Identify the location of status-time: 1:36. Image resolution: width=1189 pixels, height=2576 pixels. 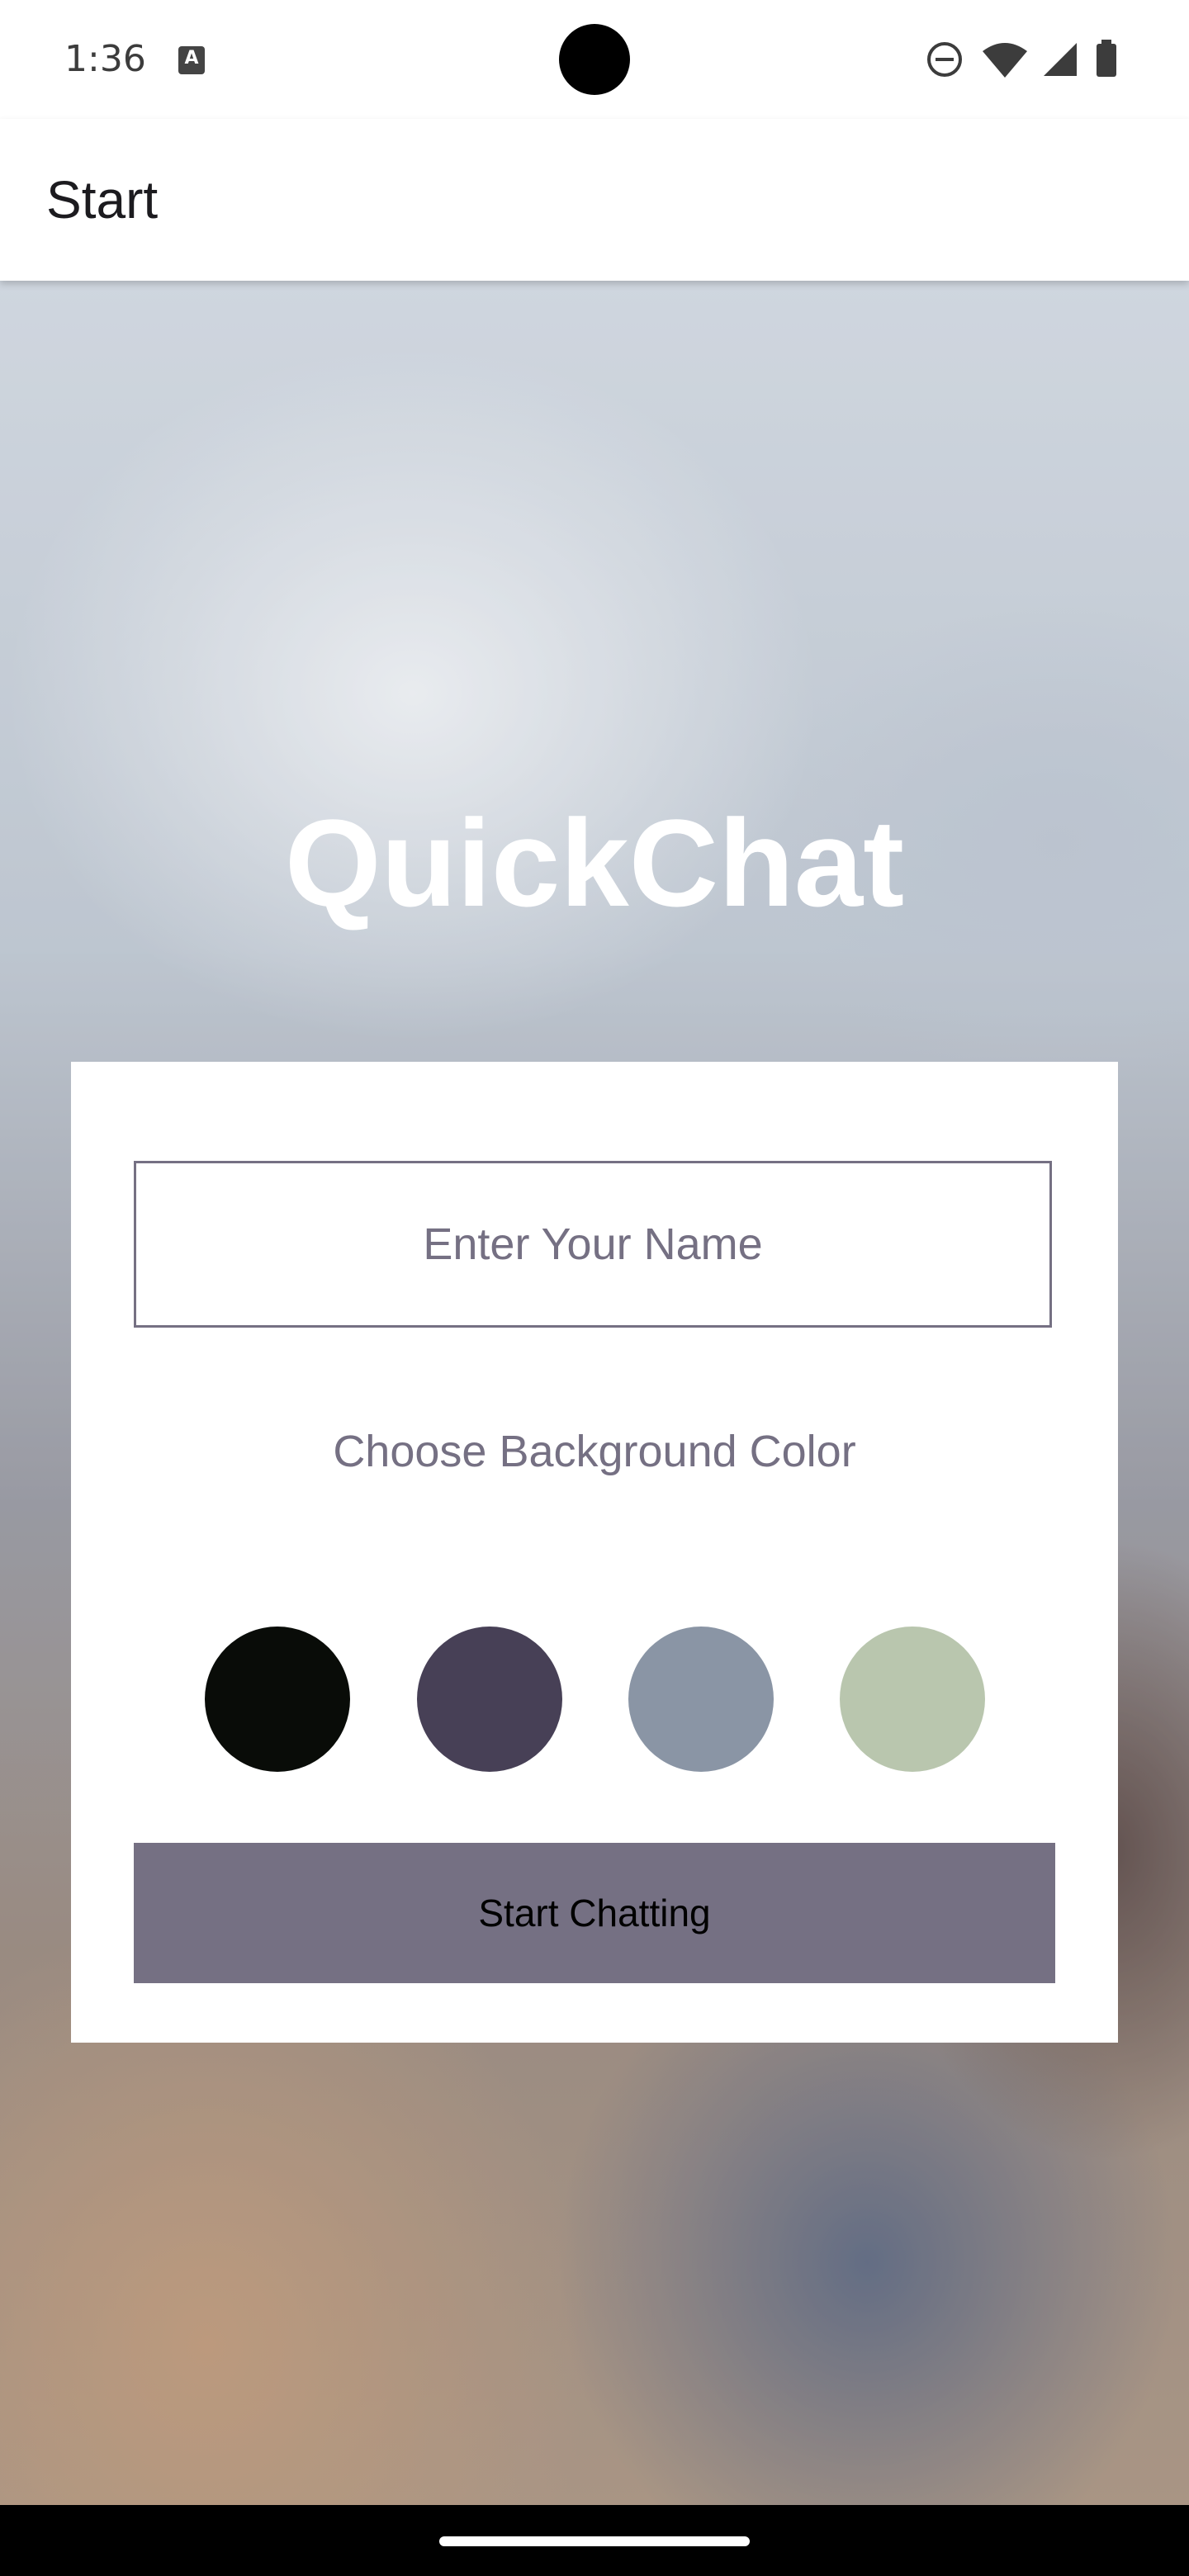
(105, 59).